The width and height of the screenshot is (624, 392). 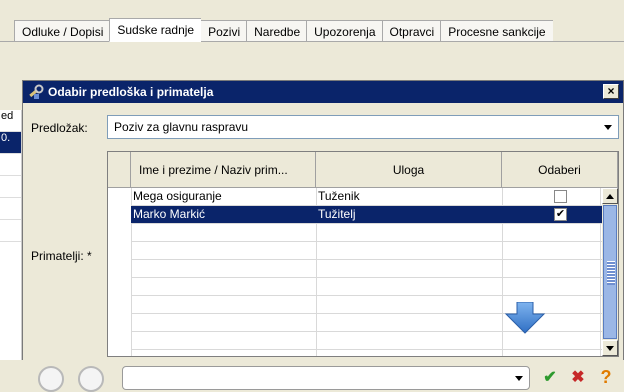 I want to click on dialog-titlebar: Odabir predloška i primatelja ×, so click(x=323, y=92).